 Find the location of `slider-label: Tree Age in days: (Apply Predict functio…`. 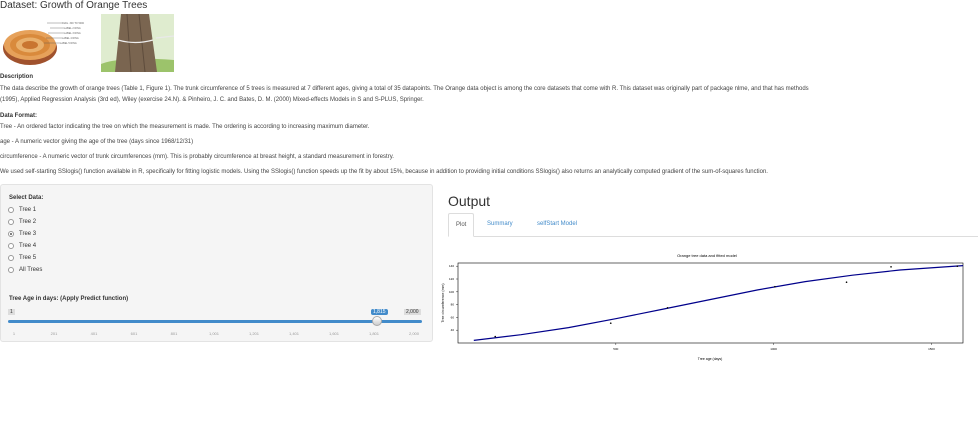

slider-label: Tree Age in days: (Apply Predict functio… is located at coordinates (69, 299).